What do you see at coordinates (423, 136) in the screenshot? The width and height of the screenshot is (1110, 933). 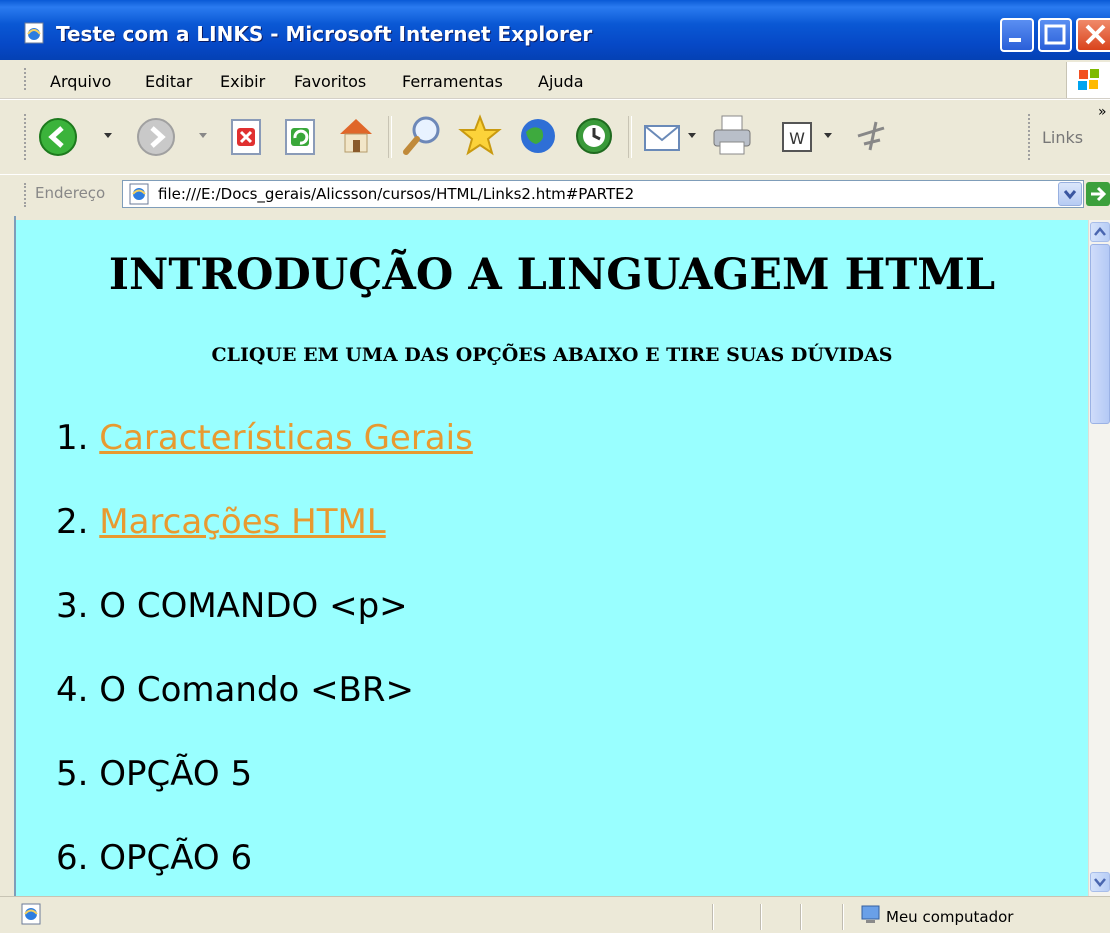 I see `search-icon` at bounding box center [423, 136].